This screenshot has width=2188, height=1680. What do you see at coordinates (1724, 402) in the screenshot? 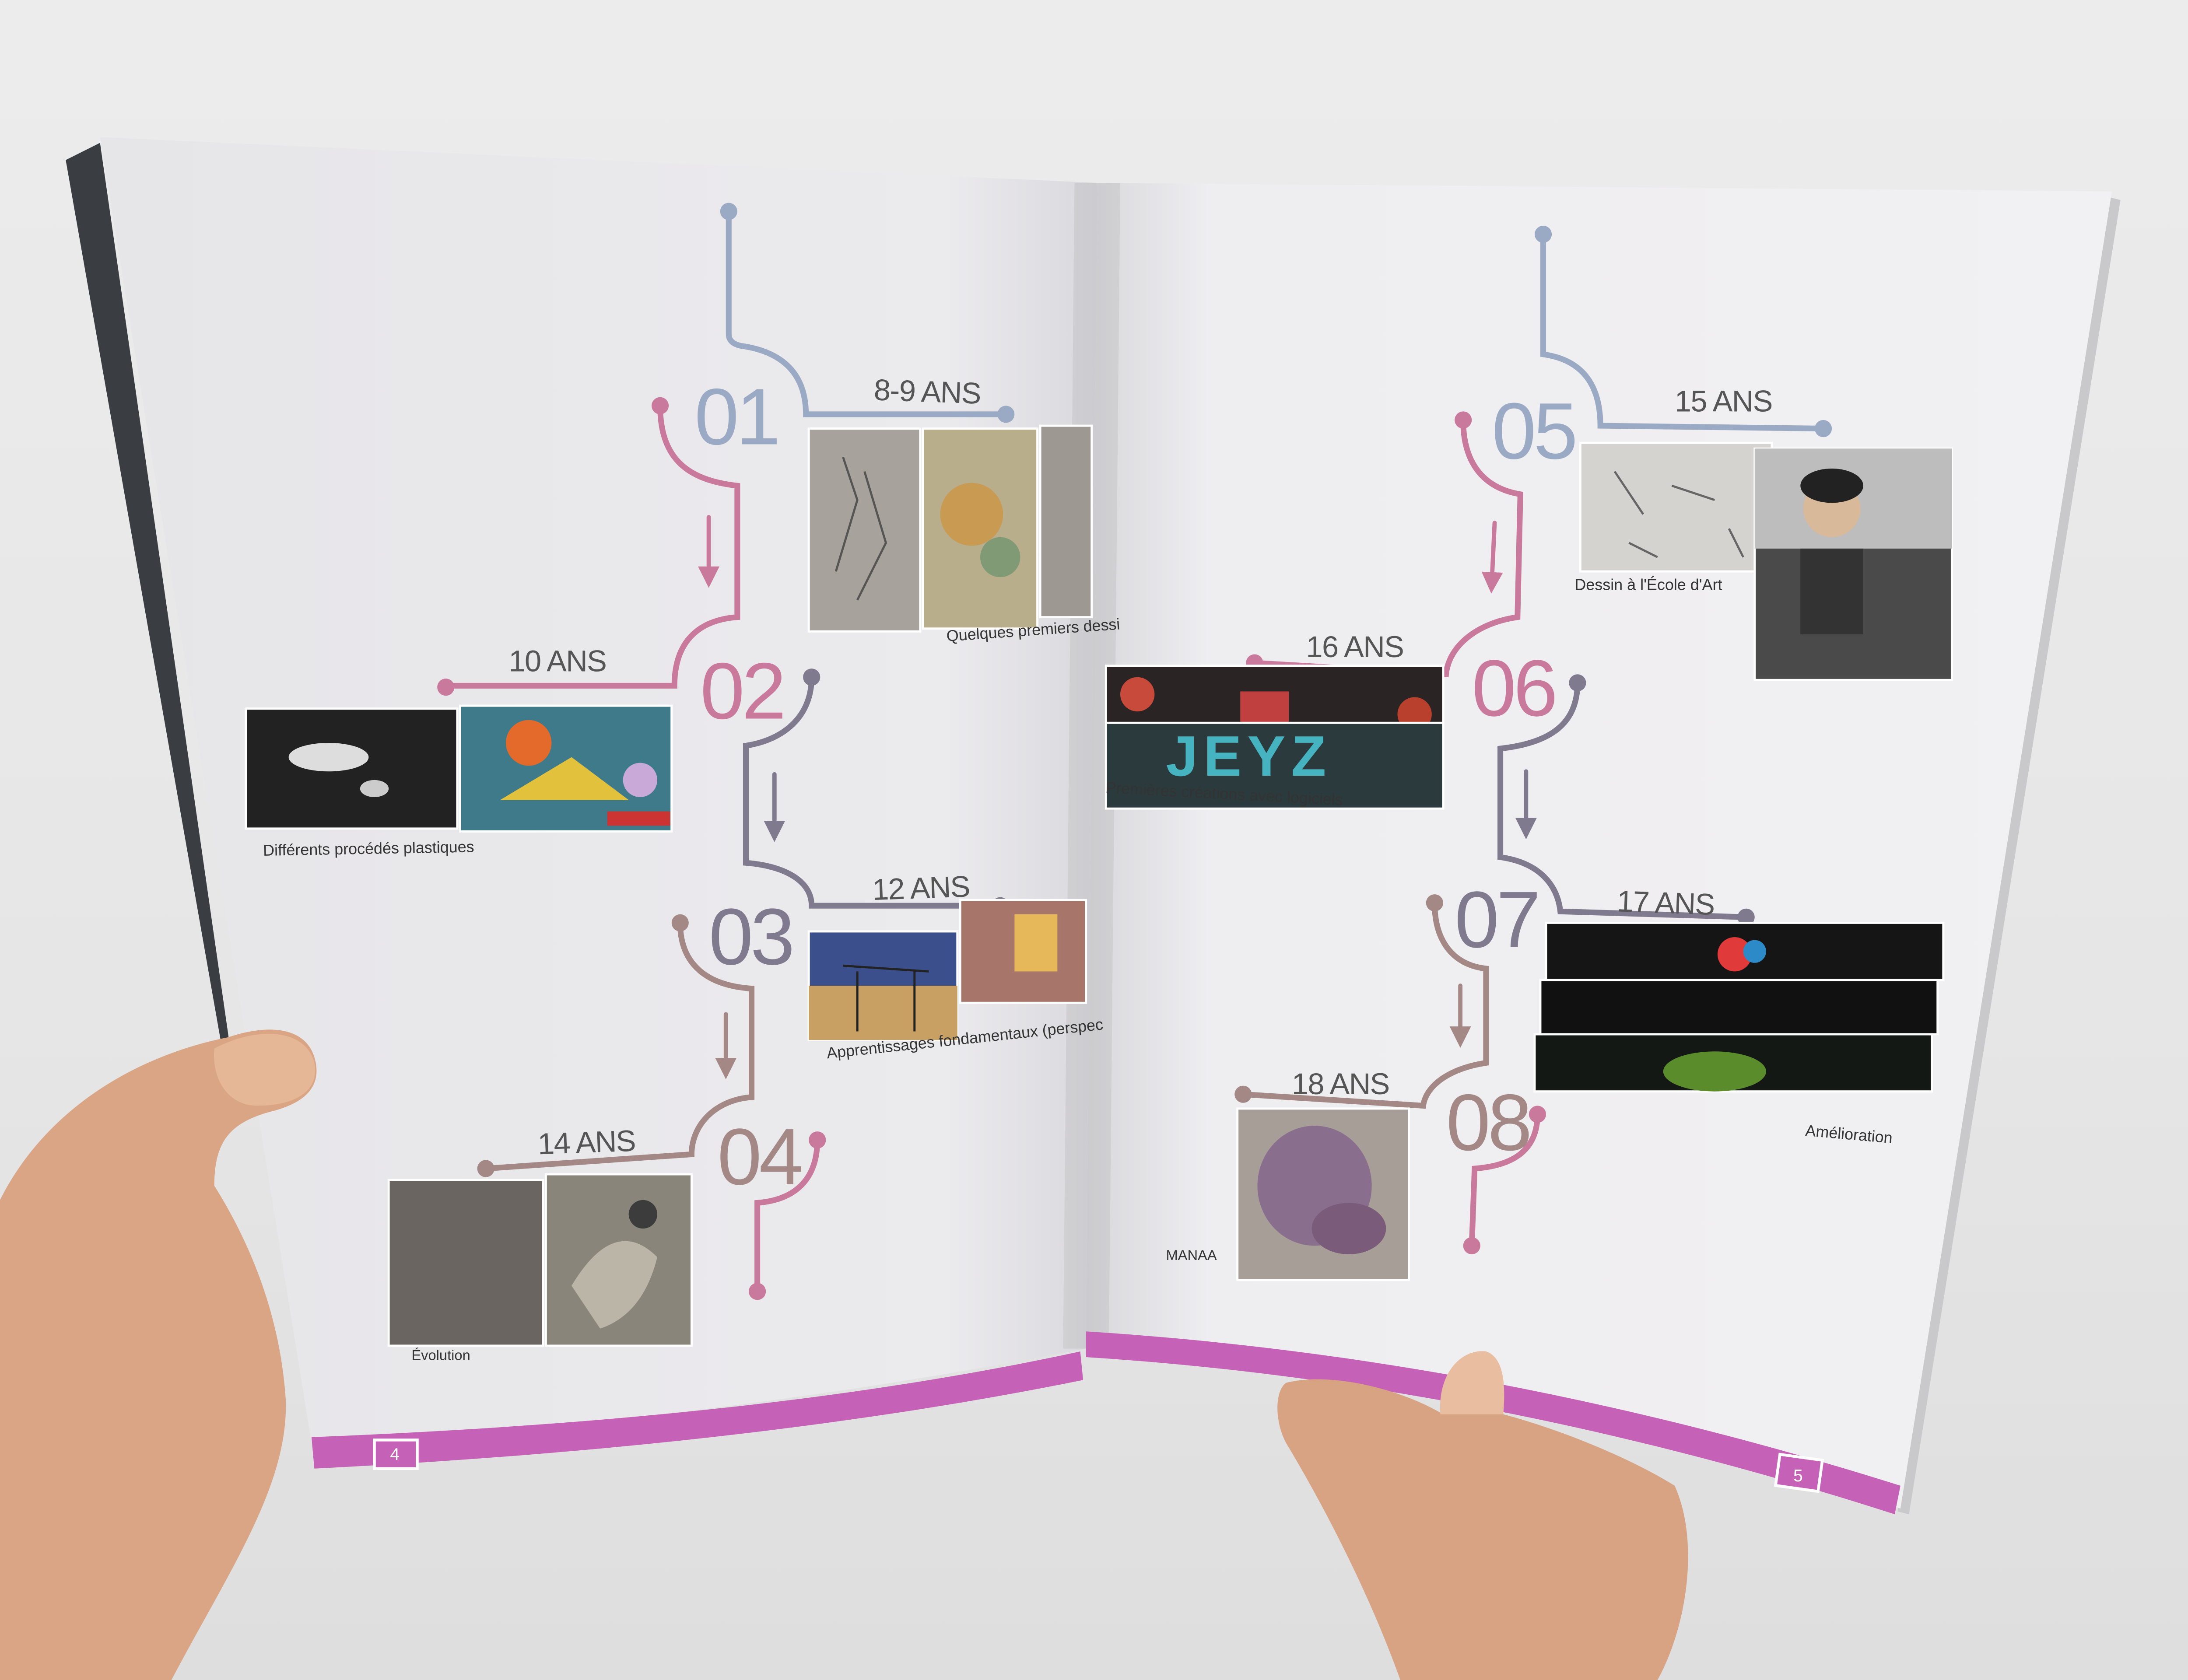
I see `milestone-05-age: 15 ANS` at bounding box center [1724, 402].